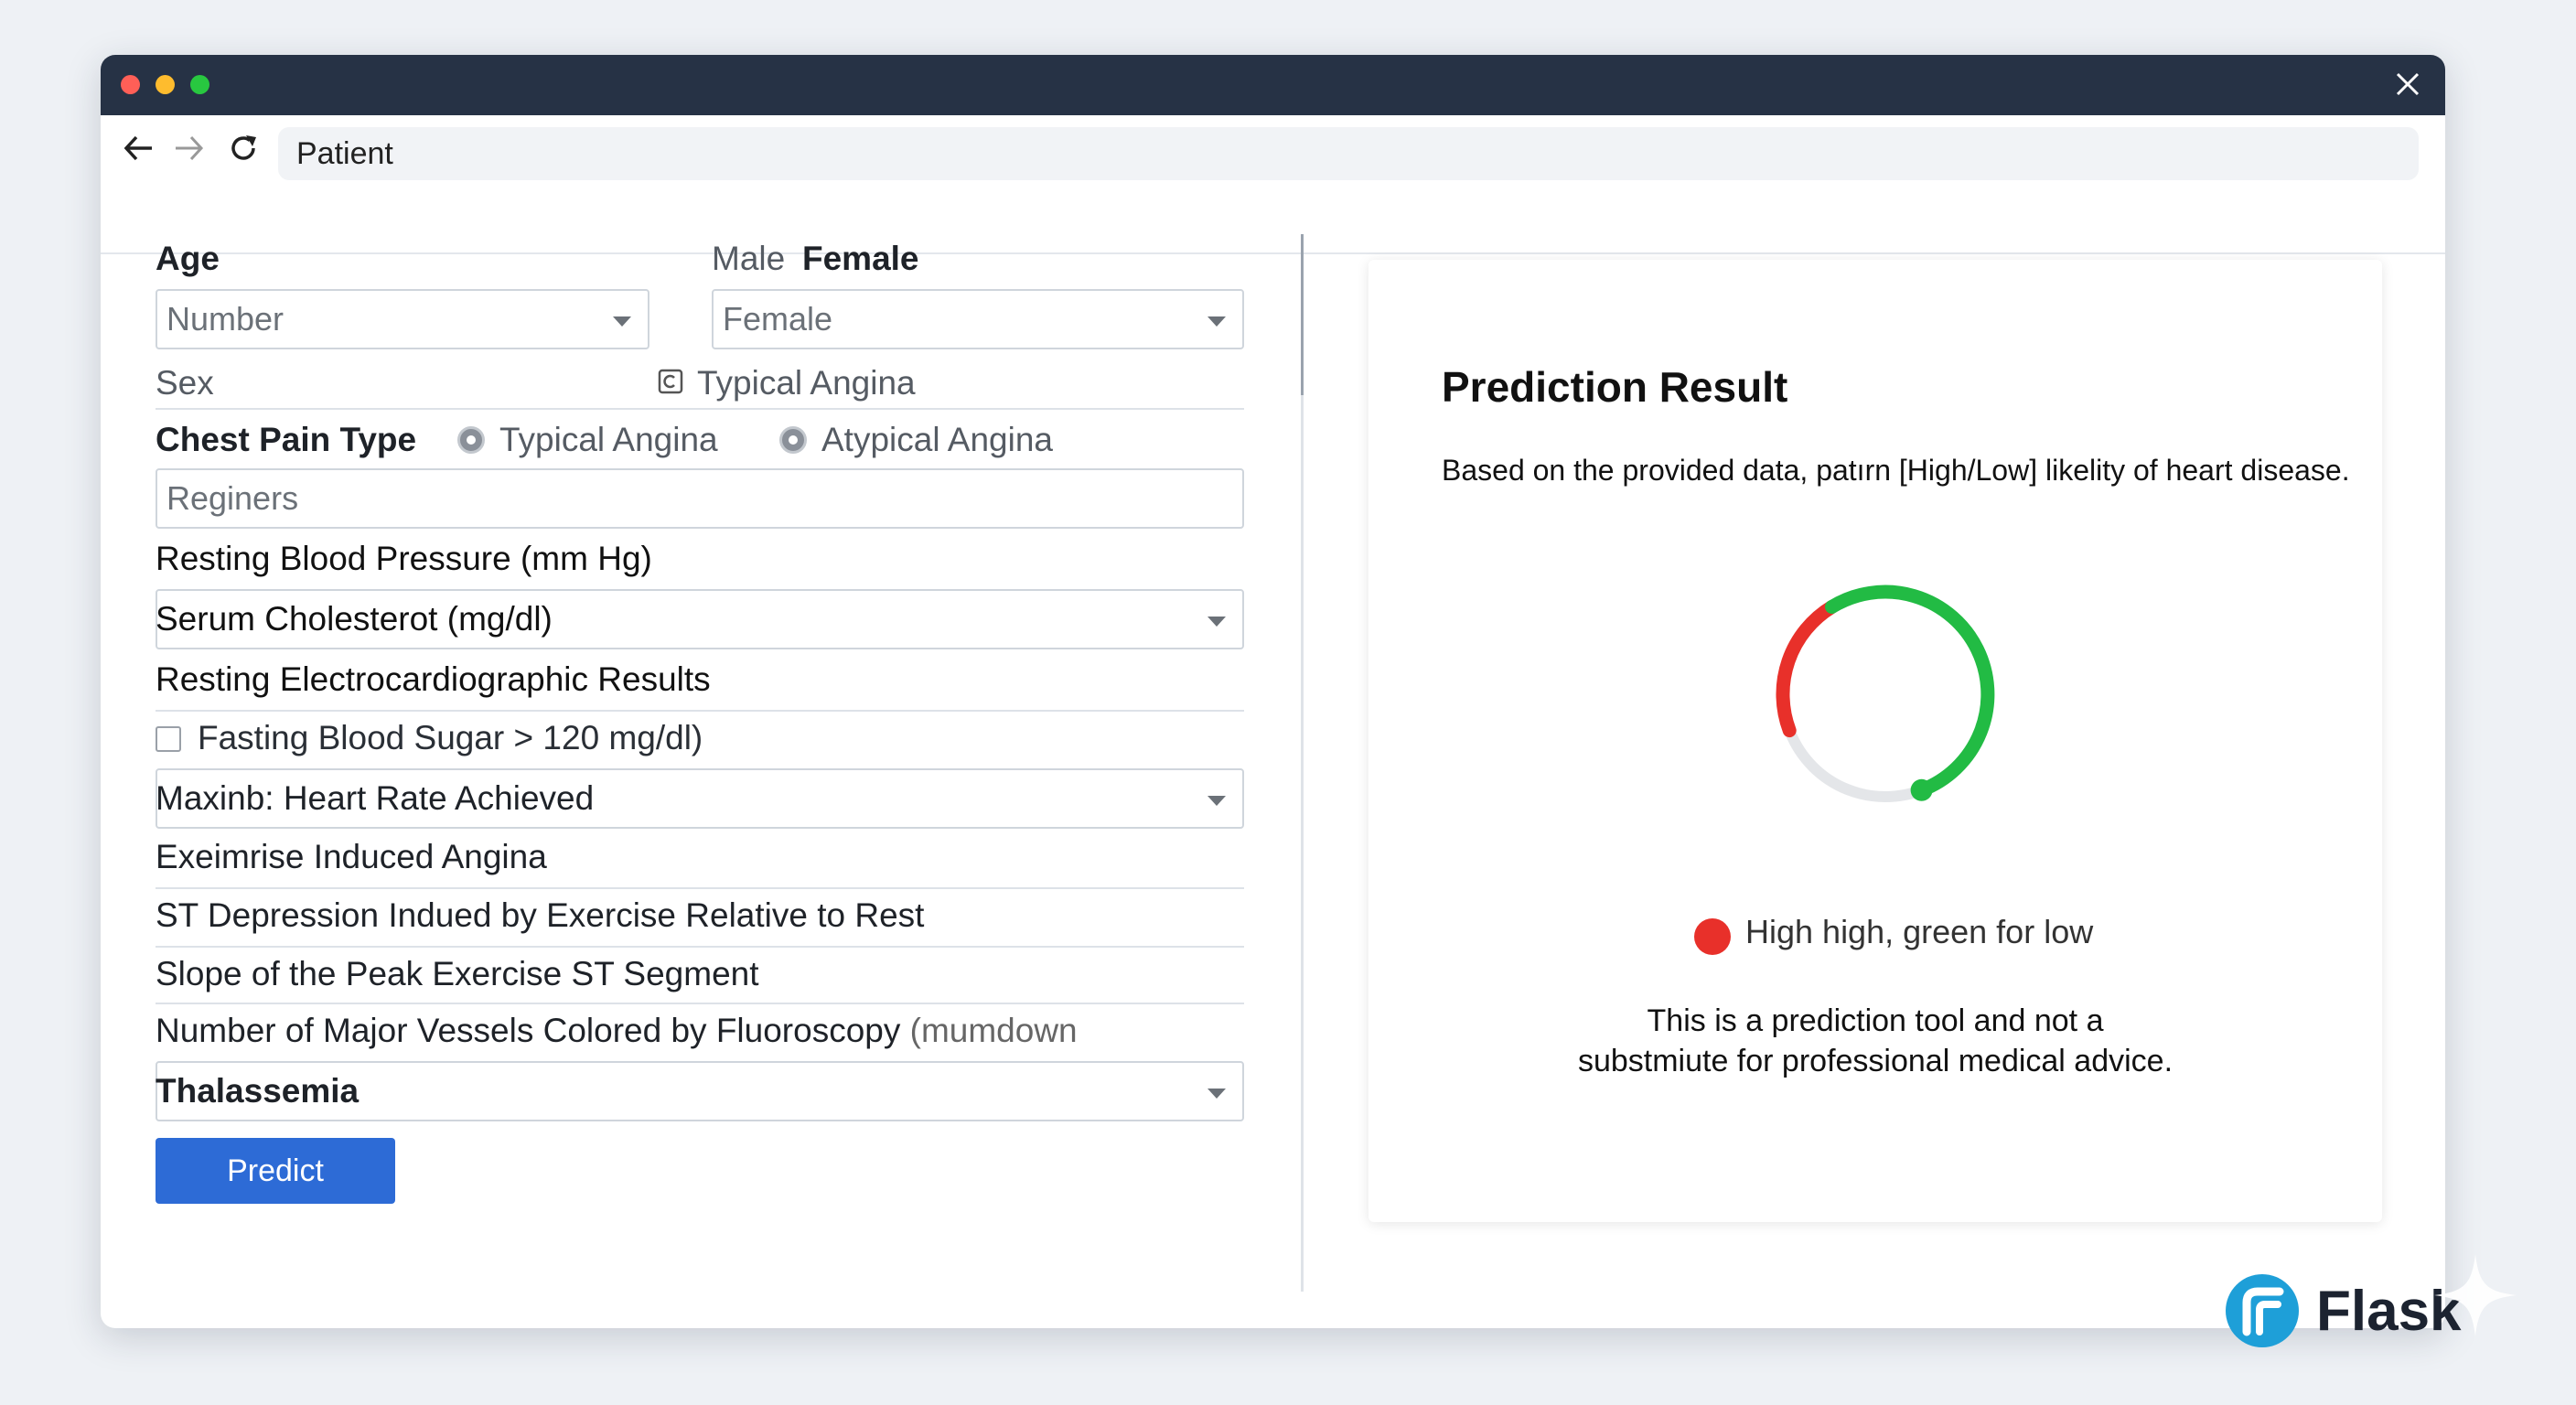 This screenshot has width=2576, height=1405. I want to click on max-hr-select: Maxinb: Heart Rate Achieved, so click(700, 798).